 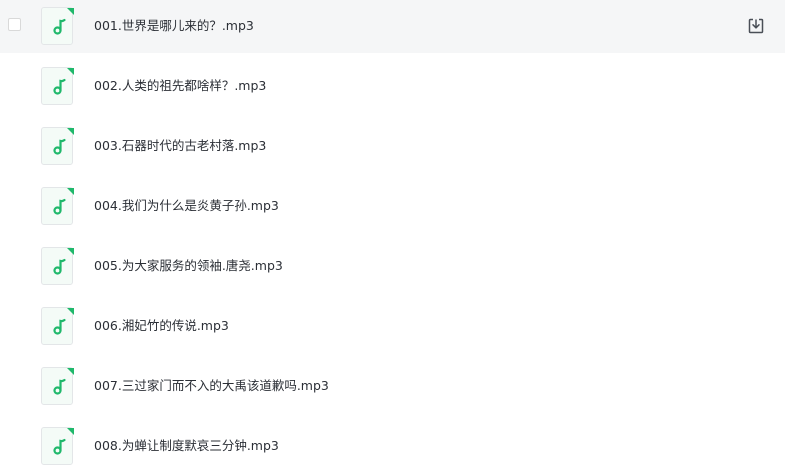 What do you see at coordinates (392, 146) in the screenshot?
I see `file-row: 003.石器时代的古老村落.mp3` at bounding box center [392, 146].